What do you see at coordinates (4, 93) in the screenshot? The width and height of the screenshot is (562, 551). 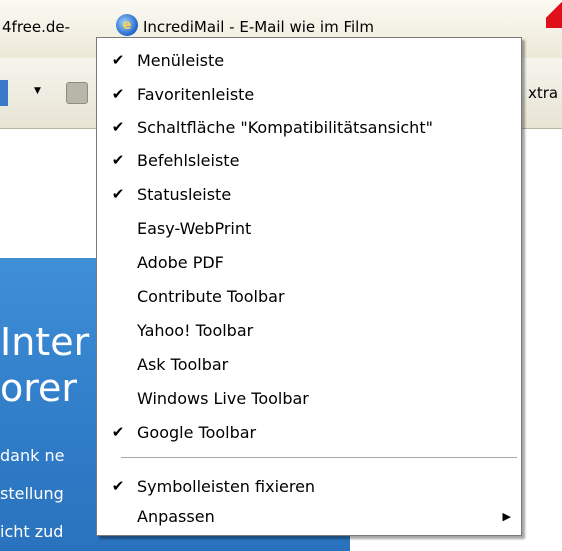 I see `home-icon` at bounding box center [4, 93].